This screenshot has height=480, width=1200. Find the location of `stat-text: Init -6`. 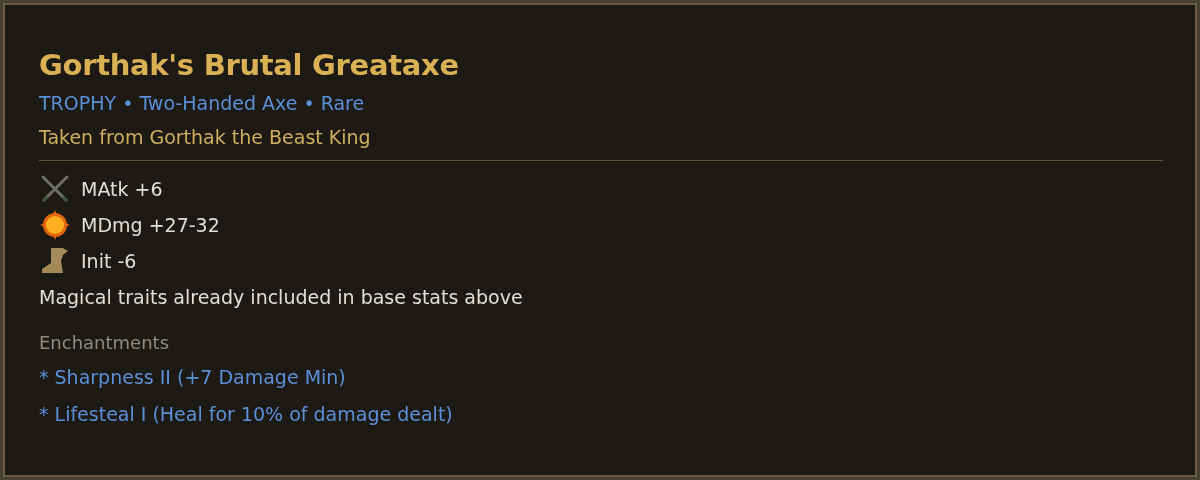

stat-text: Init -6 is located at coordinates (109, 261).